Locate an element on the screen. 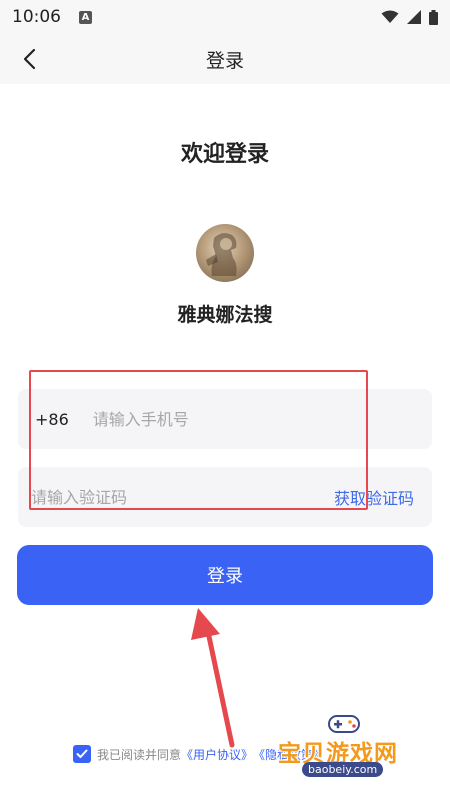 Image resolution: width=450 pixels, height=800 pixels. privacy-policy-link: 《隐私政策》 is located at coordinates (289, 754).